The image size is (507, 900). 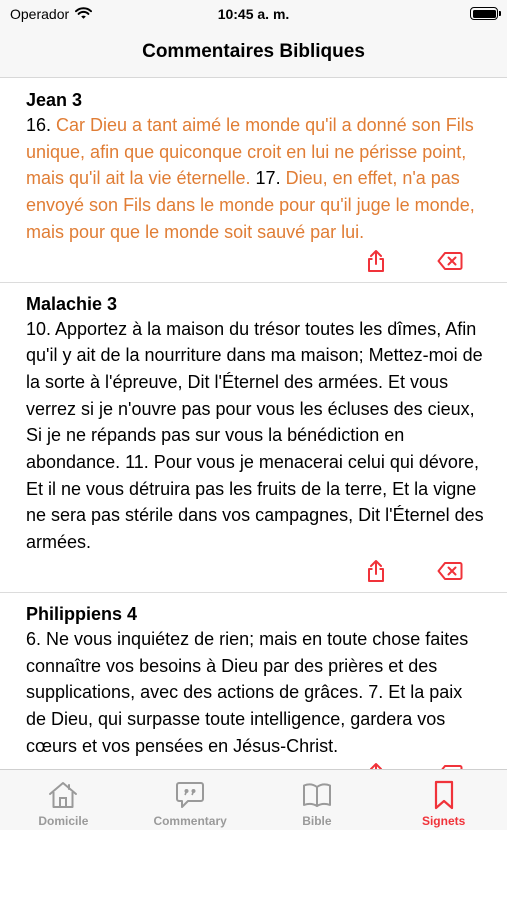 I want to click on home-icon, so click(x=63, y=795).